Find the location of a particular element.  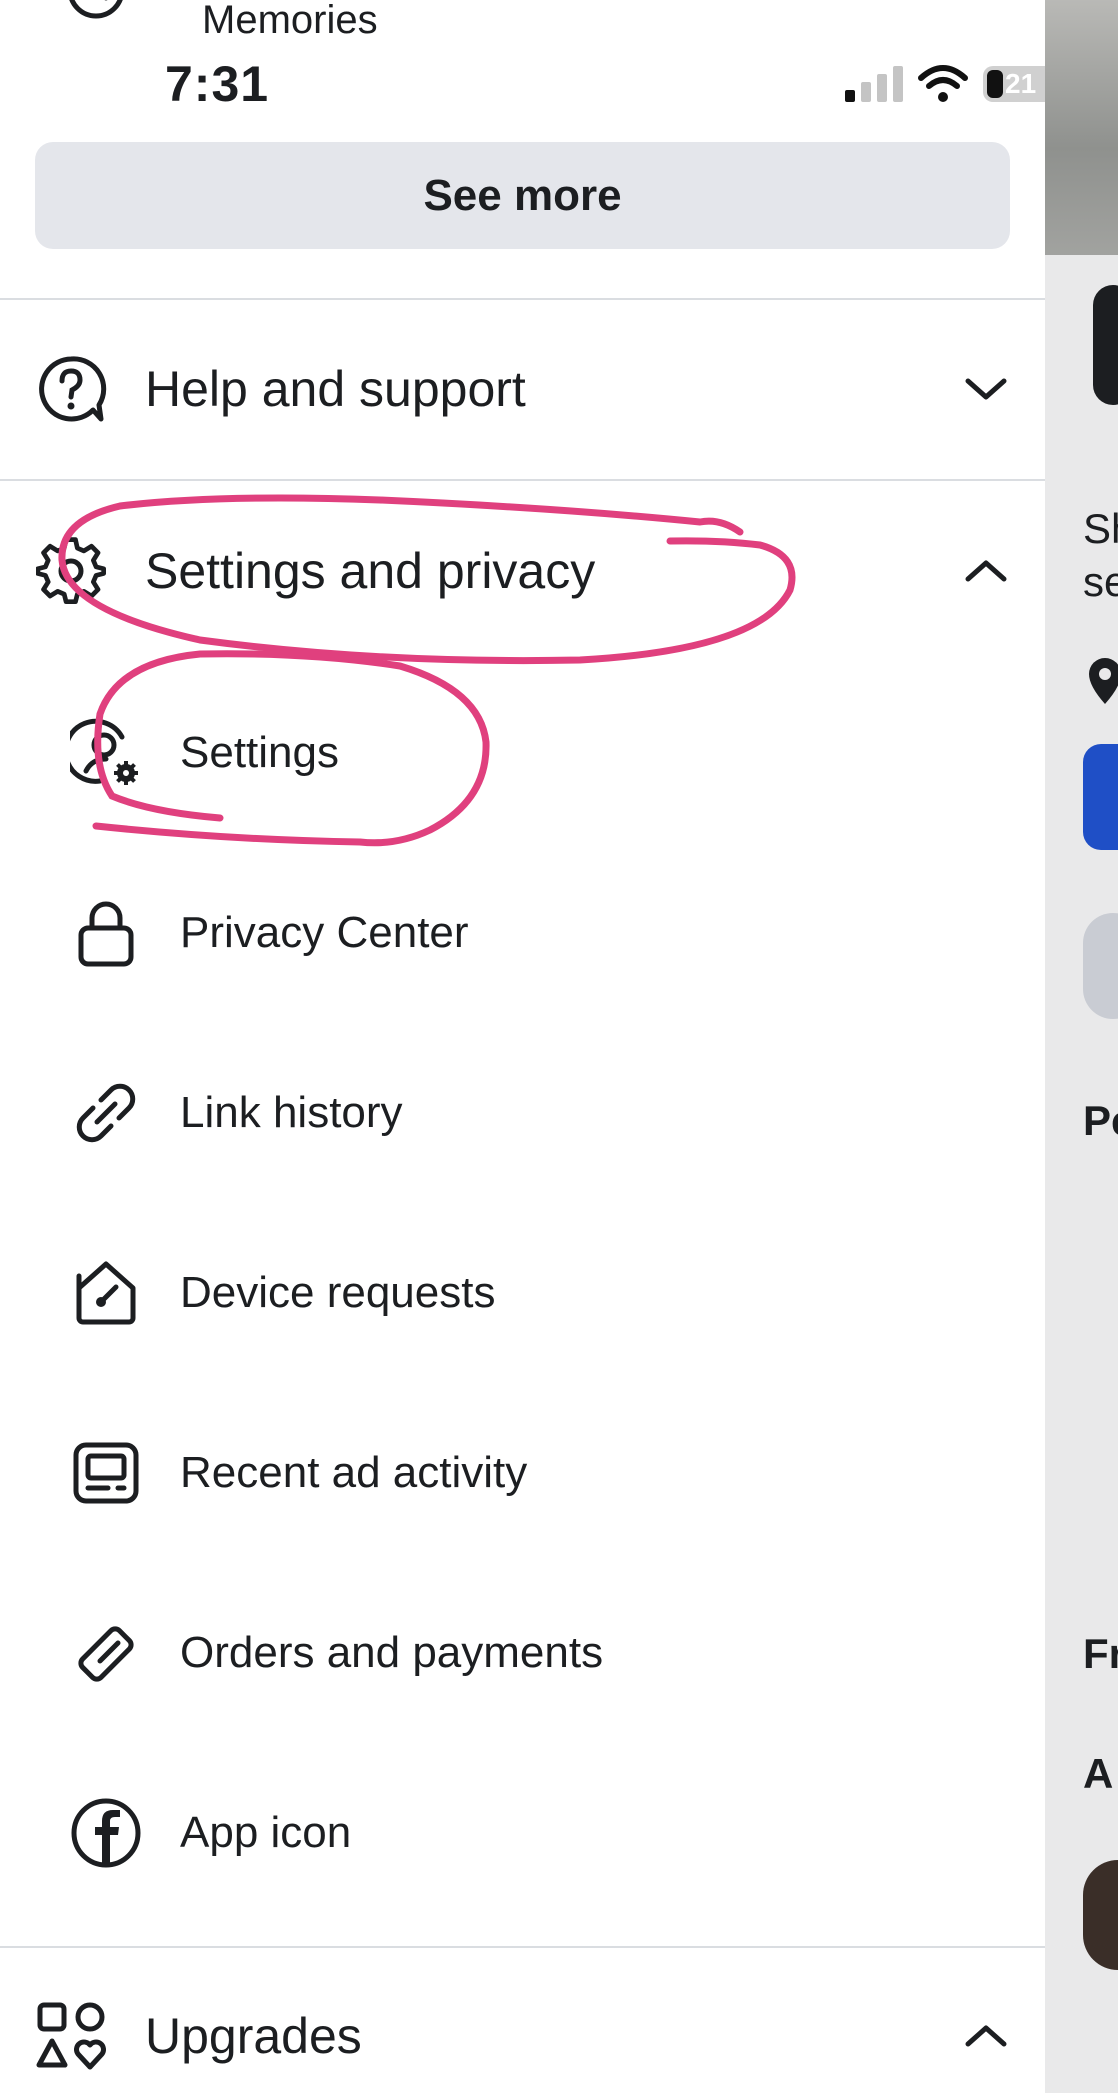

device-requests-label: Device requests is located at coordinates (338, 1292).